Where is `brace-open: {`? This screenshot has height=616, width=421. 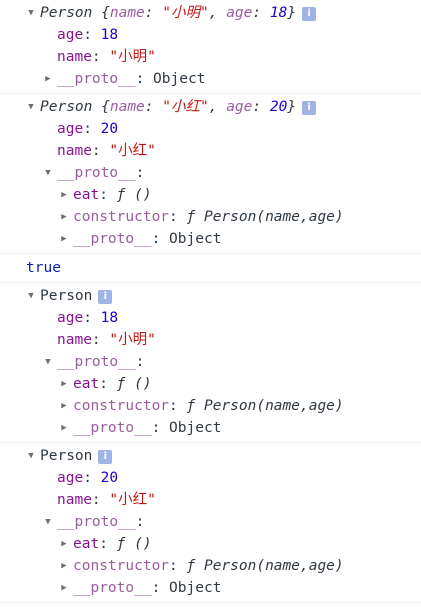
brace-open: { is located at coordinates (105, 13).